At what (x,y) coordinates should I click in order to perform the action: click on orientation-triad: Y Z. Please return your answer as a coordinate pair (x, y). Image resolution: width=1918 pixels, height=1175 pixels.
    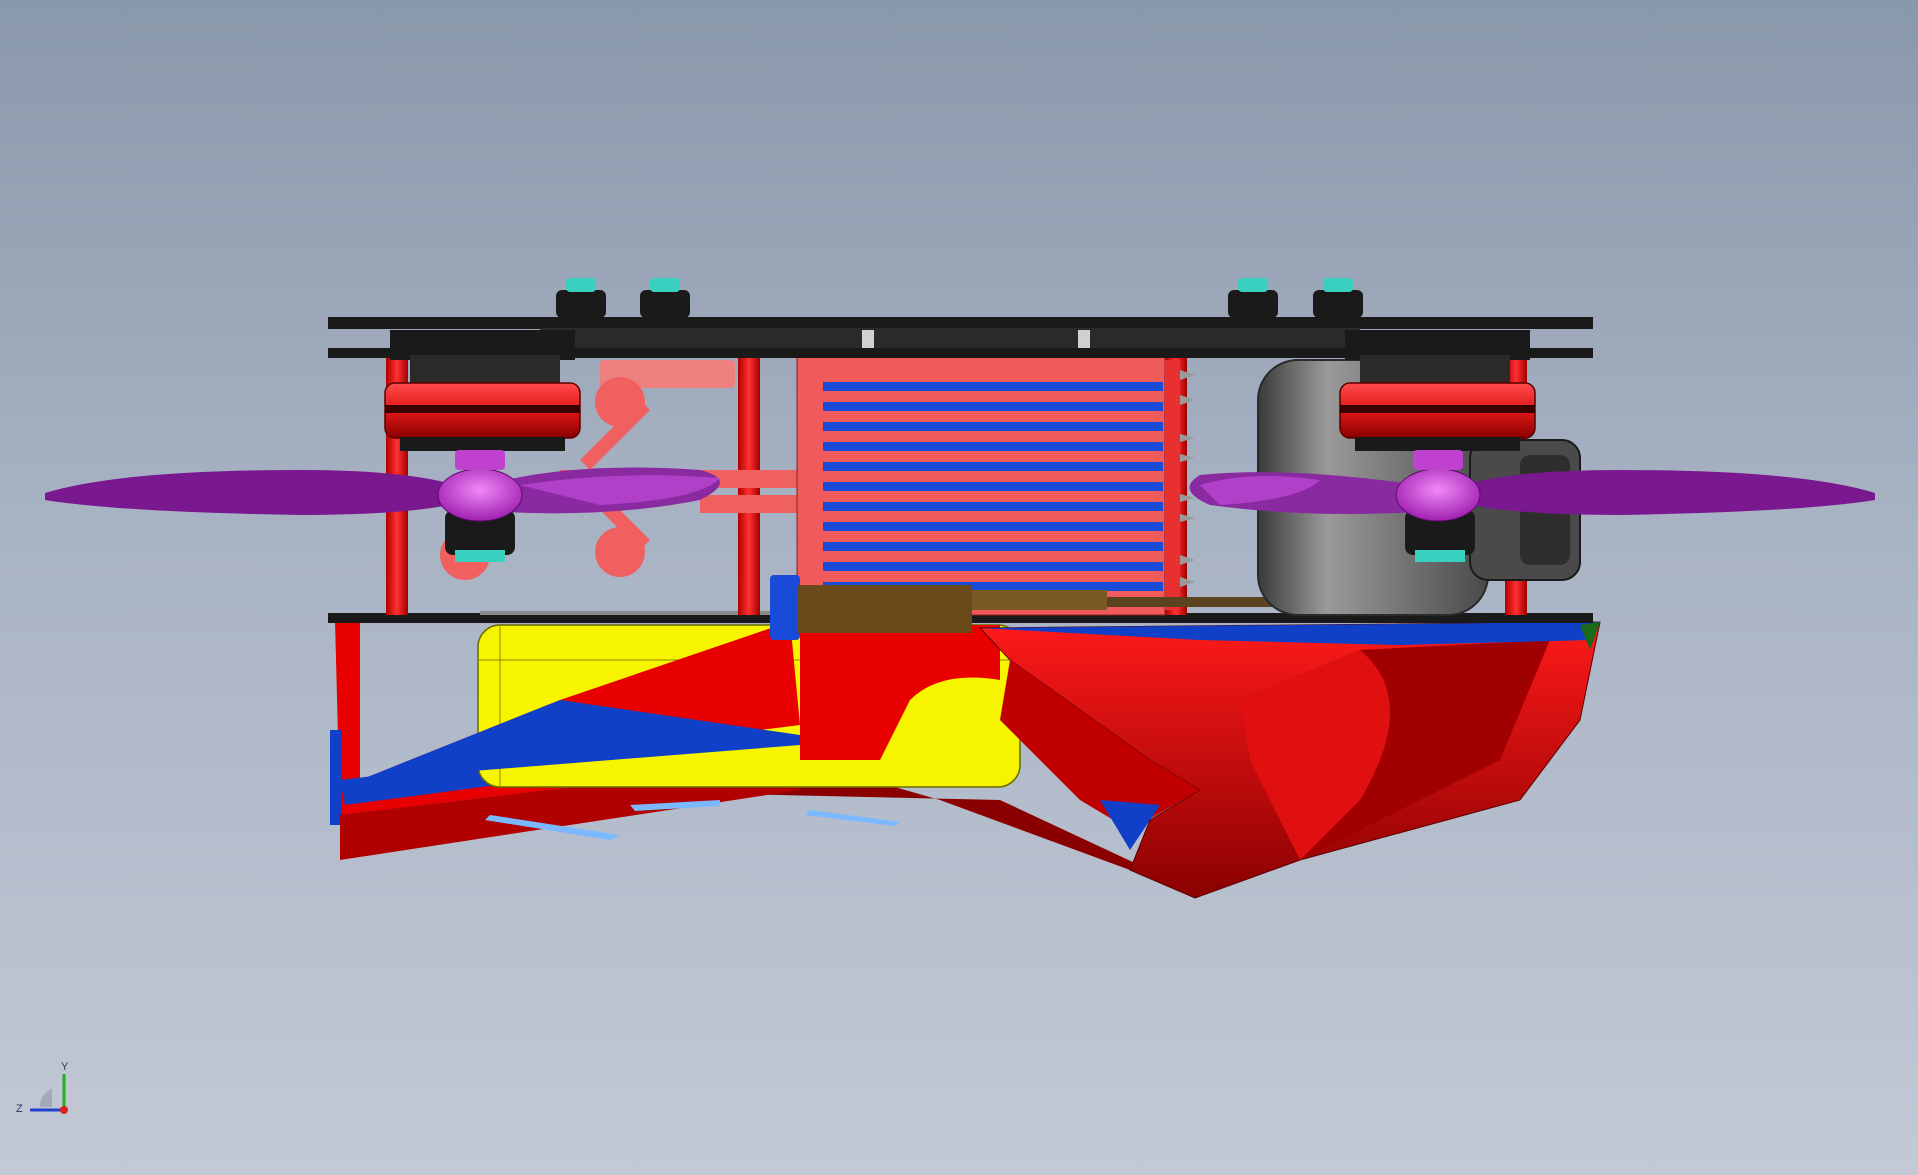
    Looking at the image, I should click on (42, 1088).